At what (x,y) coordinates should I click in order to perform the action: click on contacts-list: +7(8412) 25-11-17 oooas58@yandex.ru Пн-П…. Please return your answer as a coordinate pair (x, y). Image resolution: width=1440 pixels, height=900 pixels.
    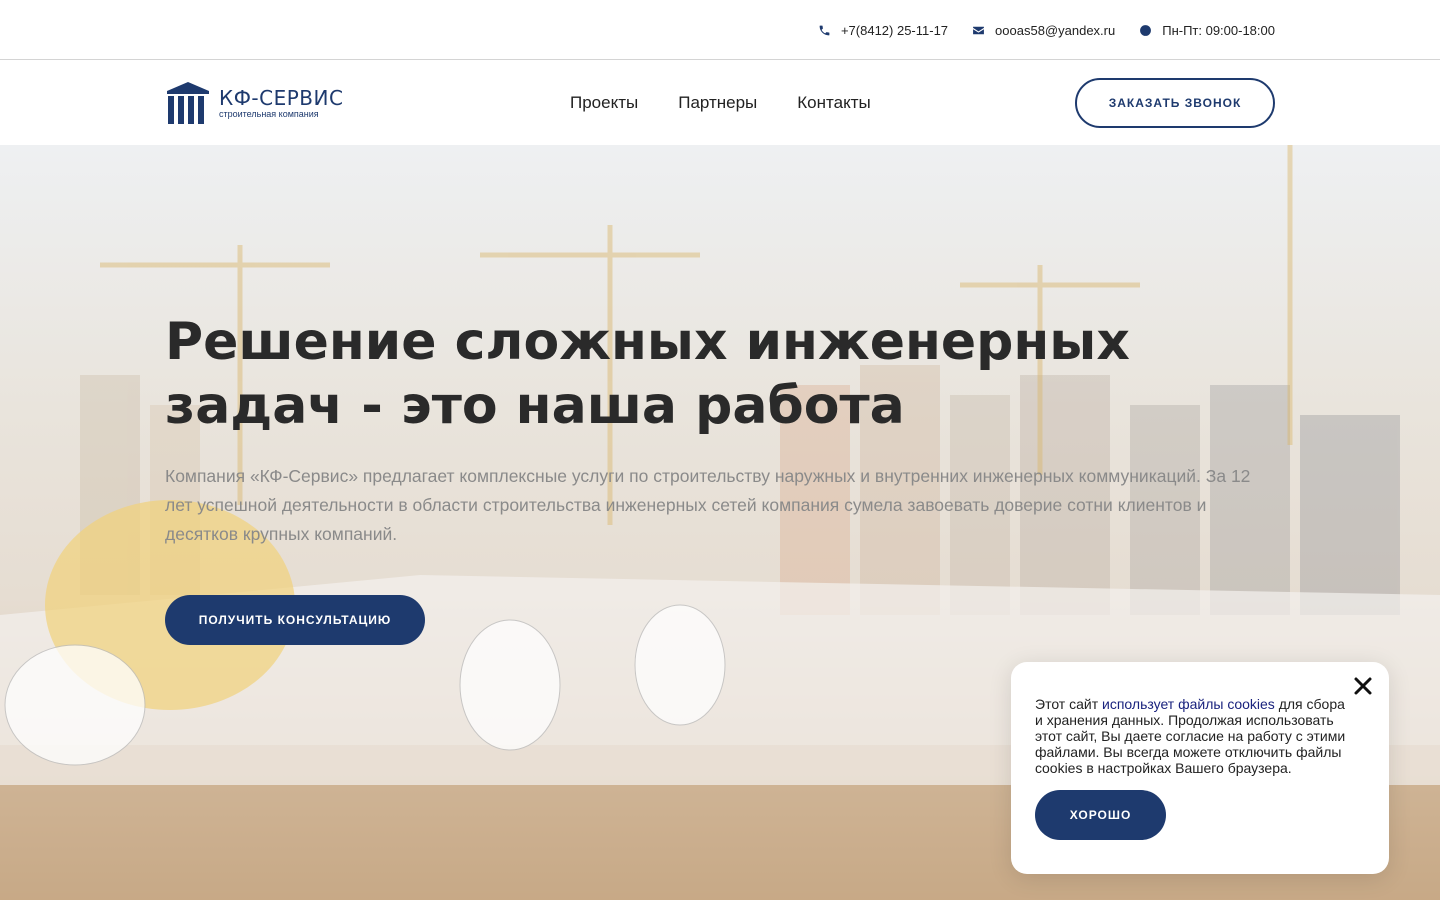
    Looking at the image, I should click on (1046, 30).